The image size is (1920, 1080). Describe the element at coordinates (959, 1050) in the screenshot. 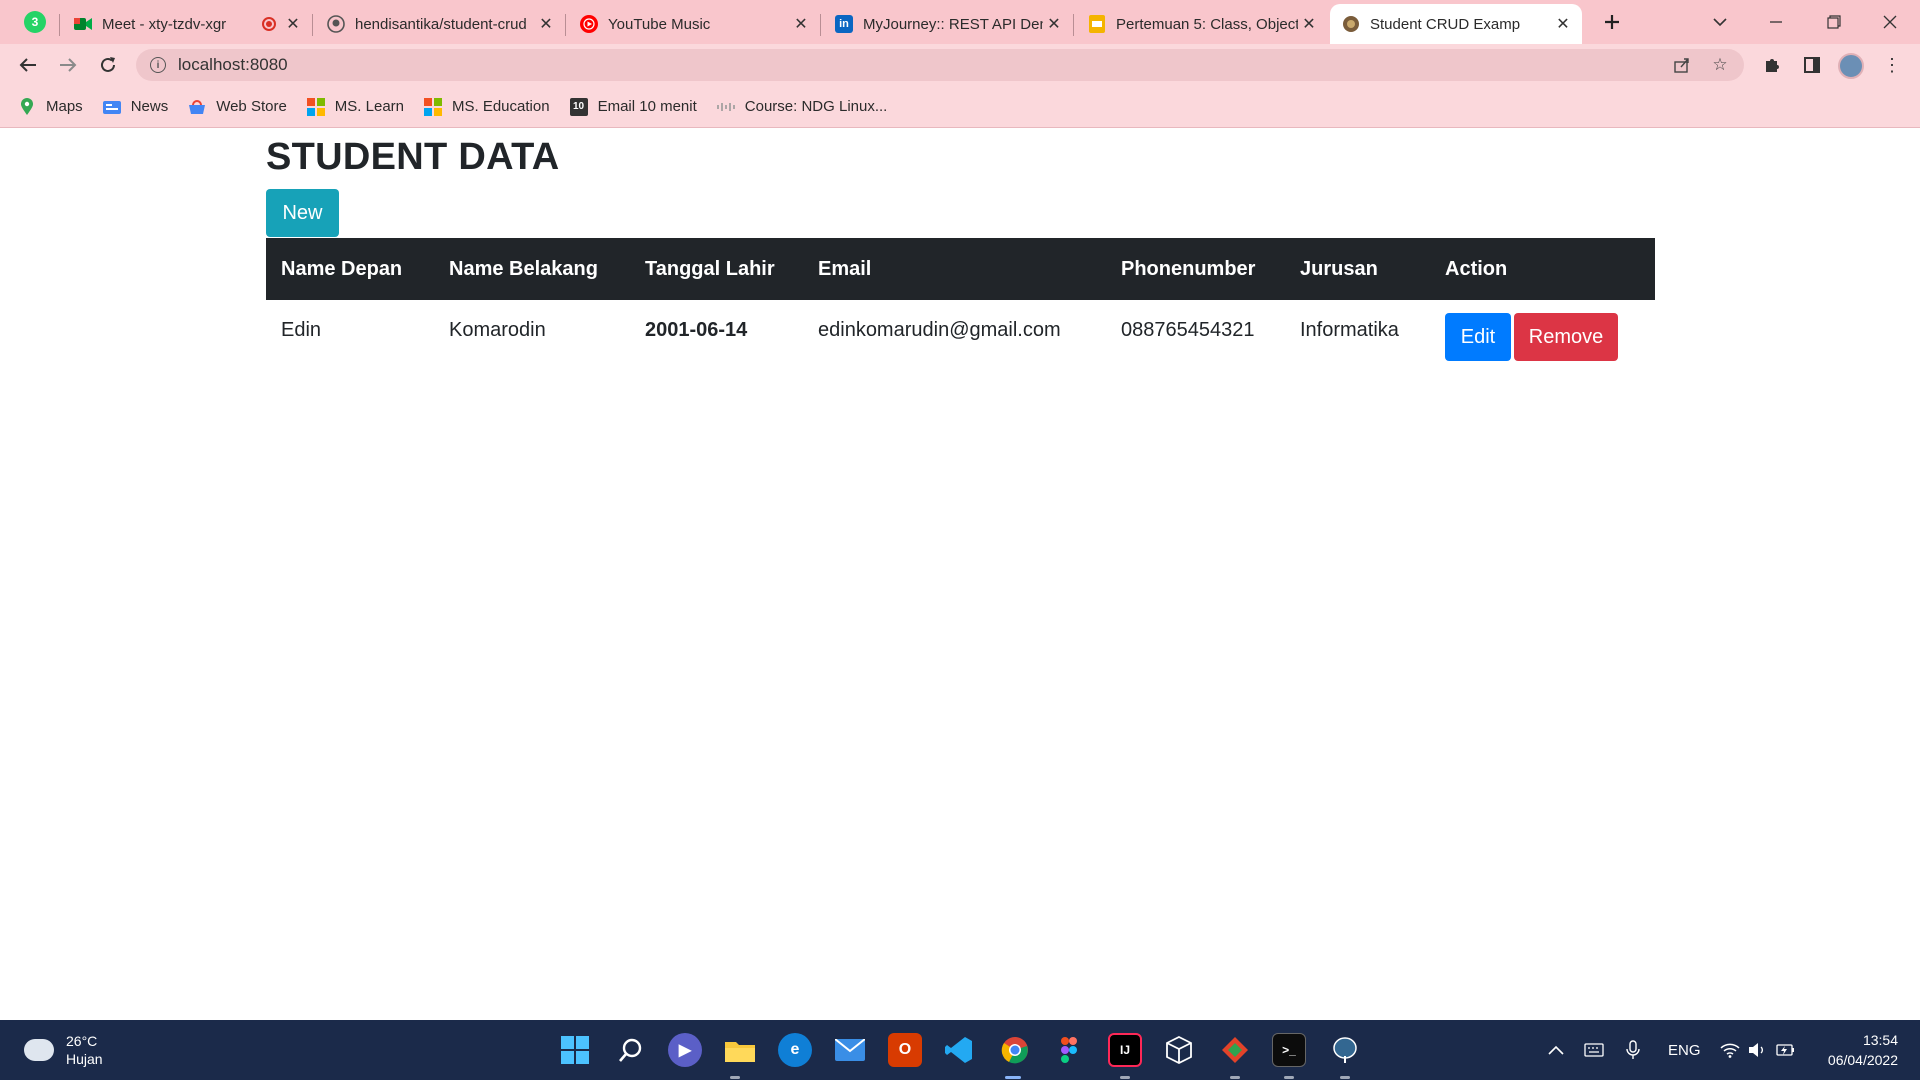

I see `vscode-icon` at that location.